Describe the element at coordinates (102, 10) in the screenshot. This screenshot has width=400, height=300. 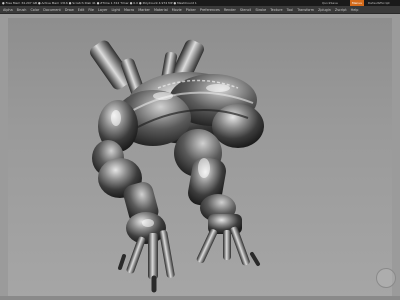
I see `menu-item-layer: Layer` at that location.